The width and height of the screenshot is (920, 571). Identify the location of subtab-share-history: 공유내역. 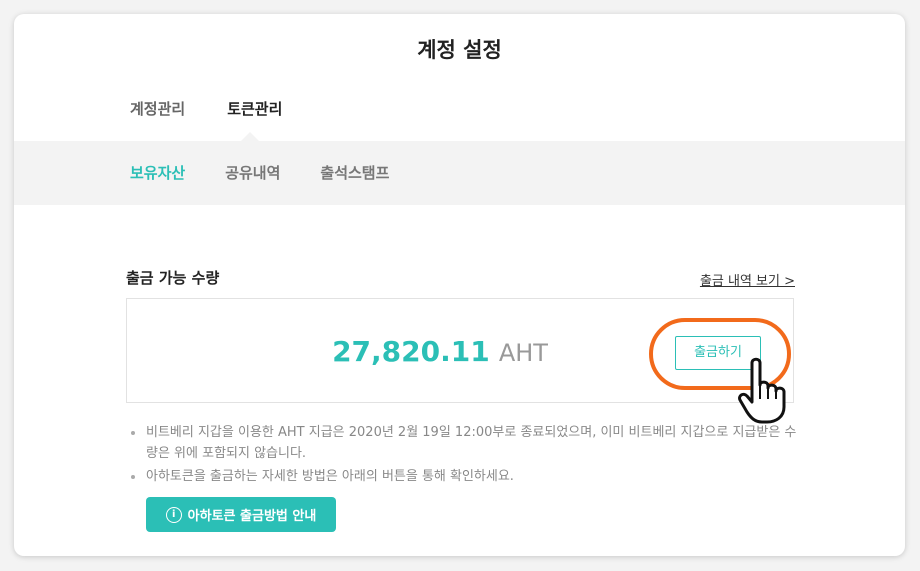
(252, 172).